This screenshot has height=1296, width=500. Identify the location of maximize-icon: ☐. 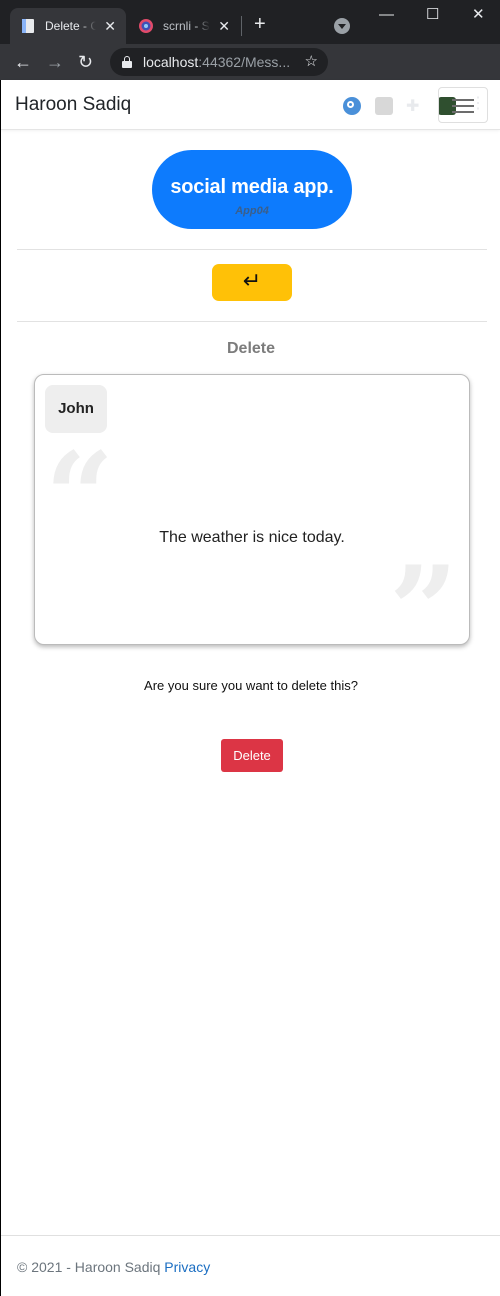
(432, 15).